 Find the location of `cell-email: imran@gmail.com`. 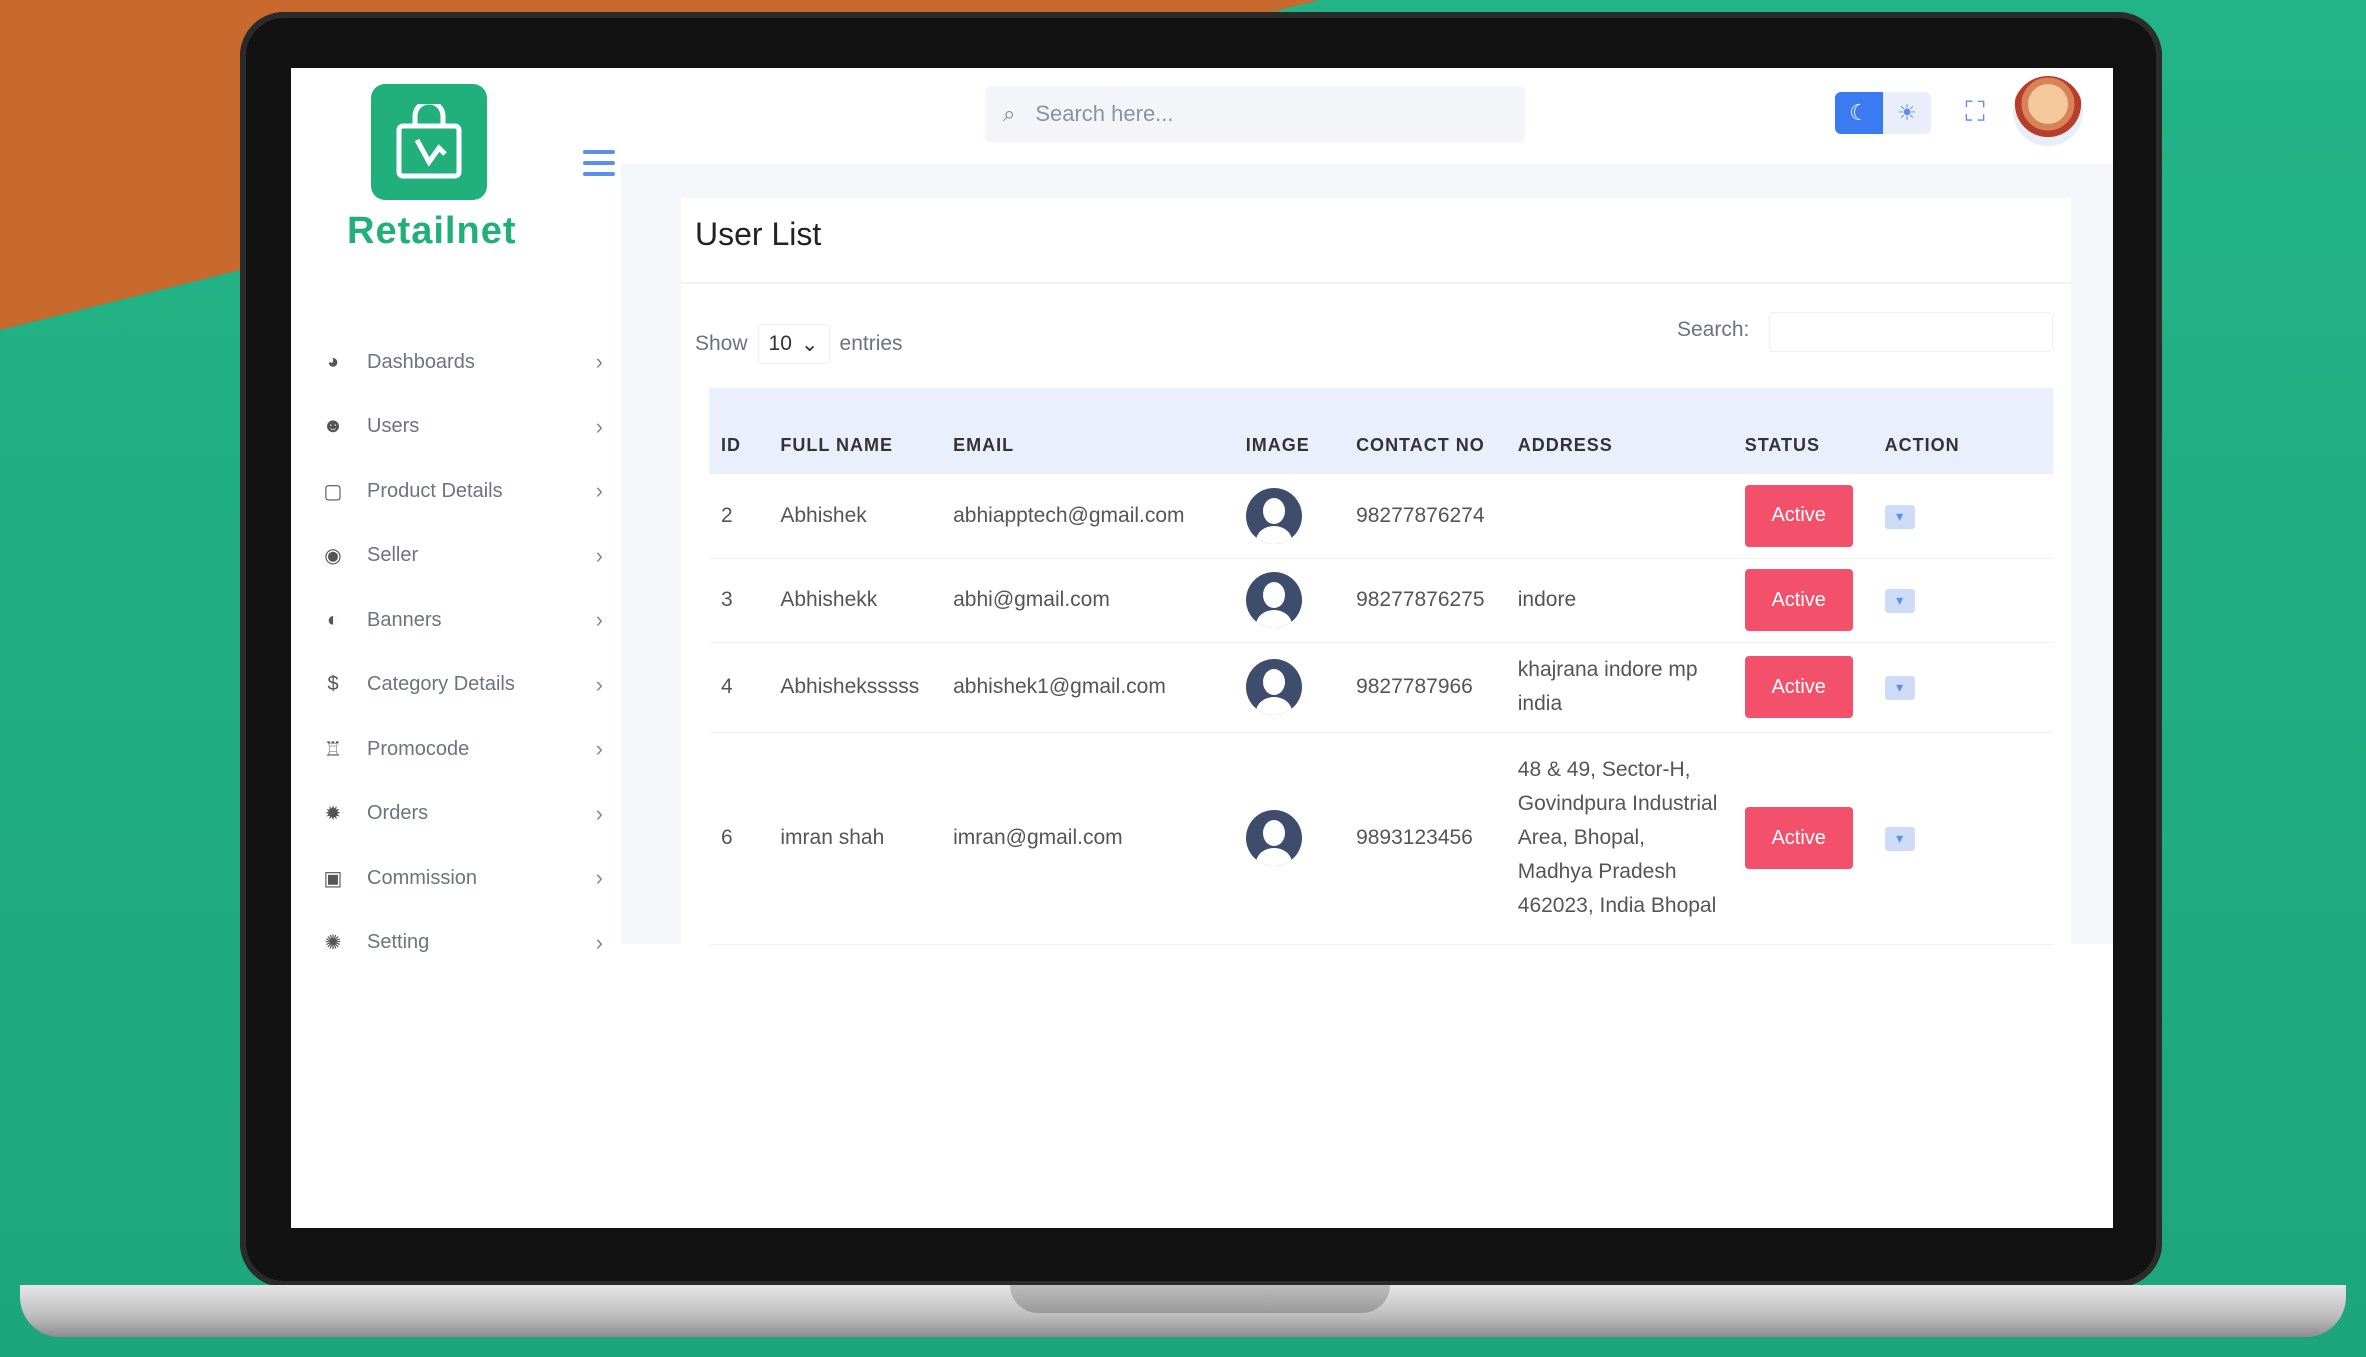

cell-email: imran@gmail.com is located at coordinates (1087, 838).